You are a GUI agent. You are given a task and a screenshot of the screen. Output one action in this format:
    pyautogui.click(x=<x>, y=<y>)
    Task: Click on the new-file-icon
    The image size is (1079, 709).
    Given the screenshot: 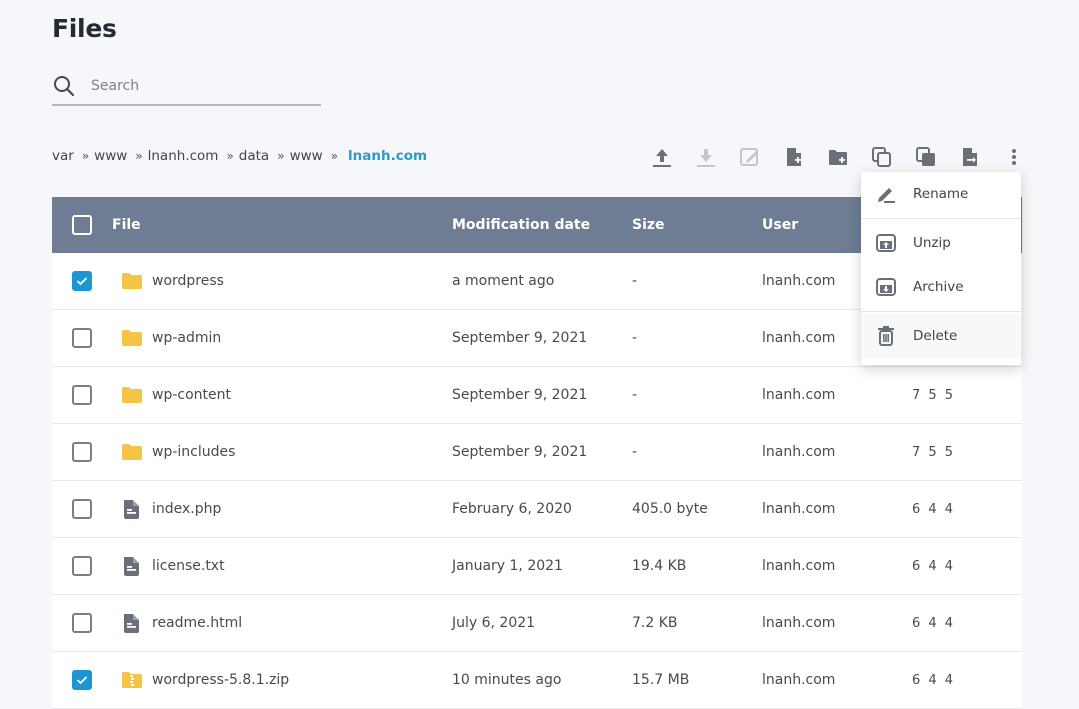 What is the action you would take?
    pyautogui.click(x=794, y=157)
    